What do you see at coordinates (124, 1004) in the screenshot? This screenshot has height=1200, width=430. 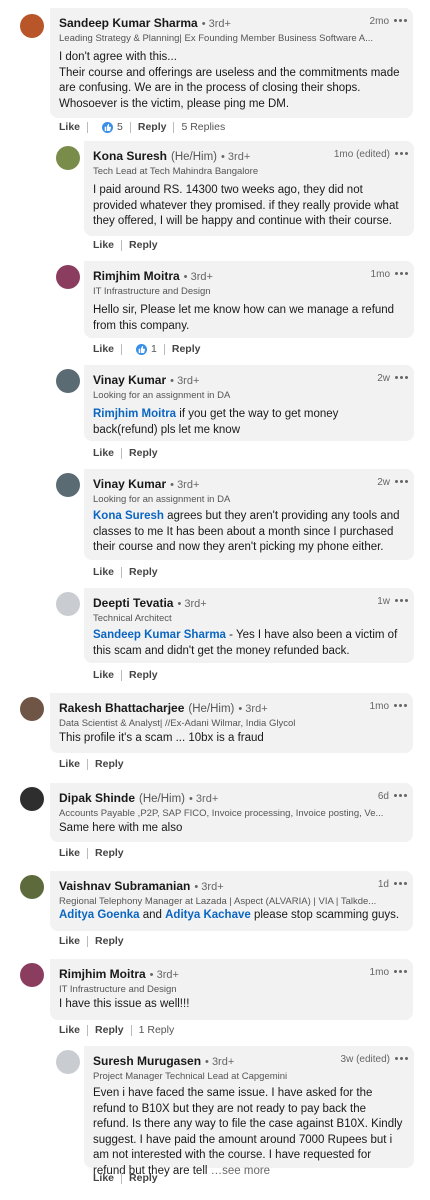 I see `comment-text: I have this issue as well!!!` at bounding box center [124, 1004].